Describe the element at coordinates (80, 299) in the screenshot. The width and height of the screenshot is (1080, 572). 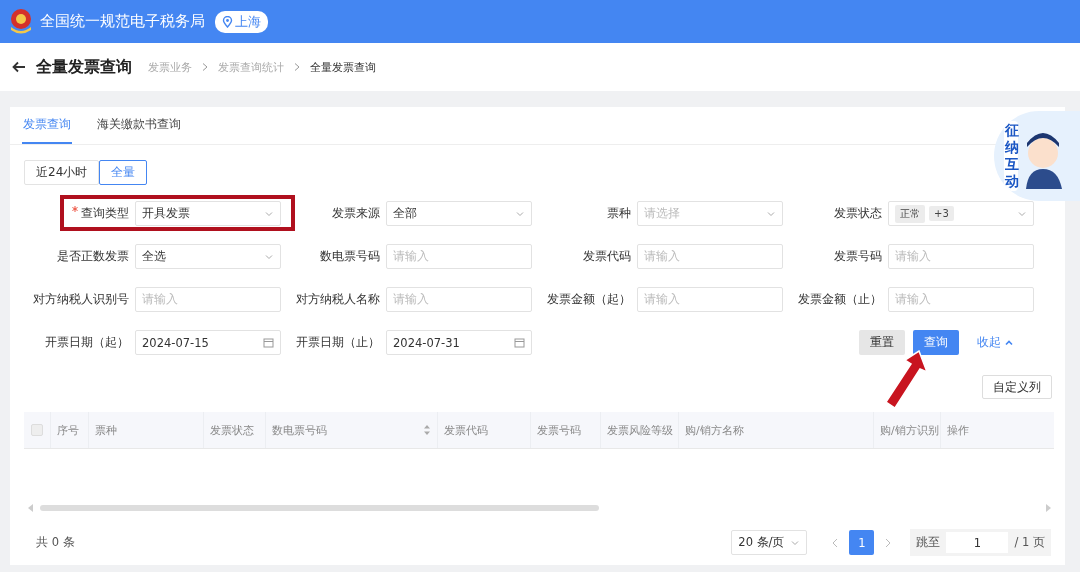
I see `field-label: 对方纳税人识别号` at that location.